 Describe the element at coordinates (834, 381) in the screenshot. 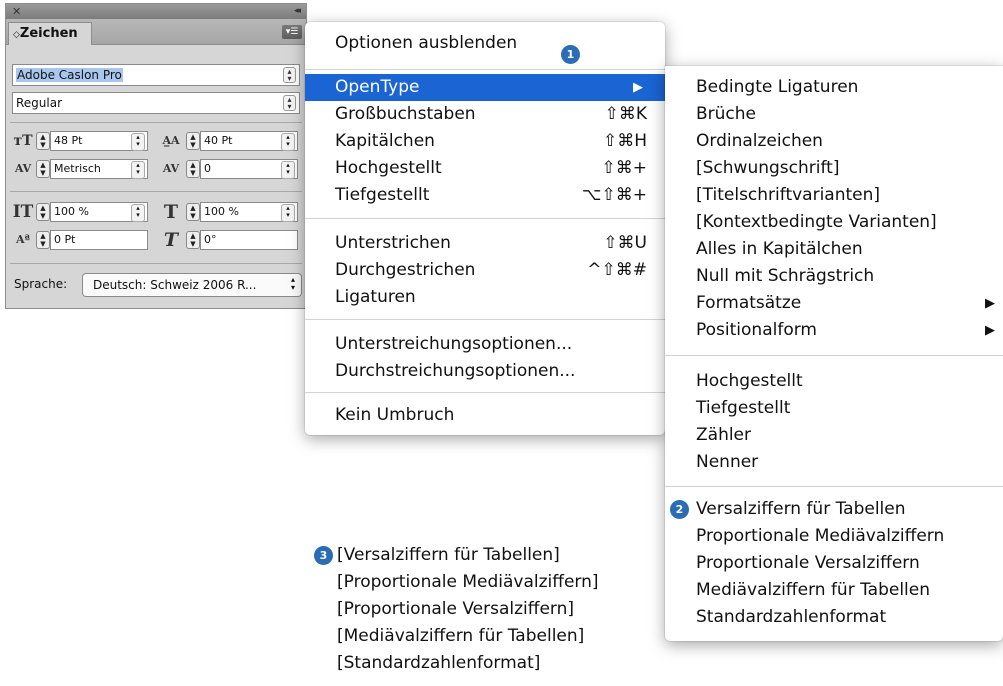

I see `submenu-item: Hochgestellt` at that location.